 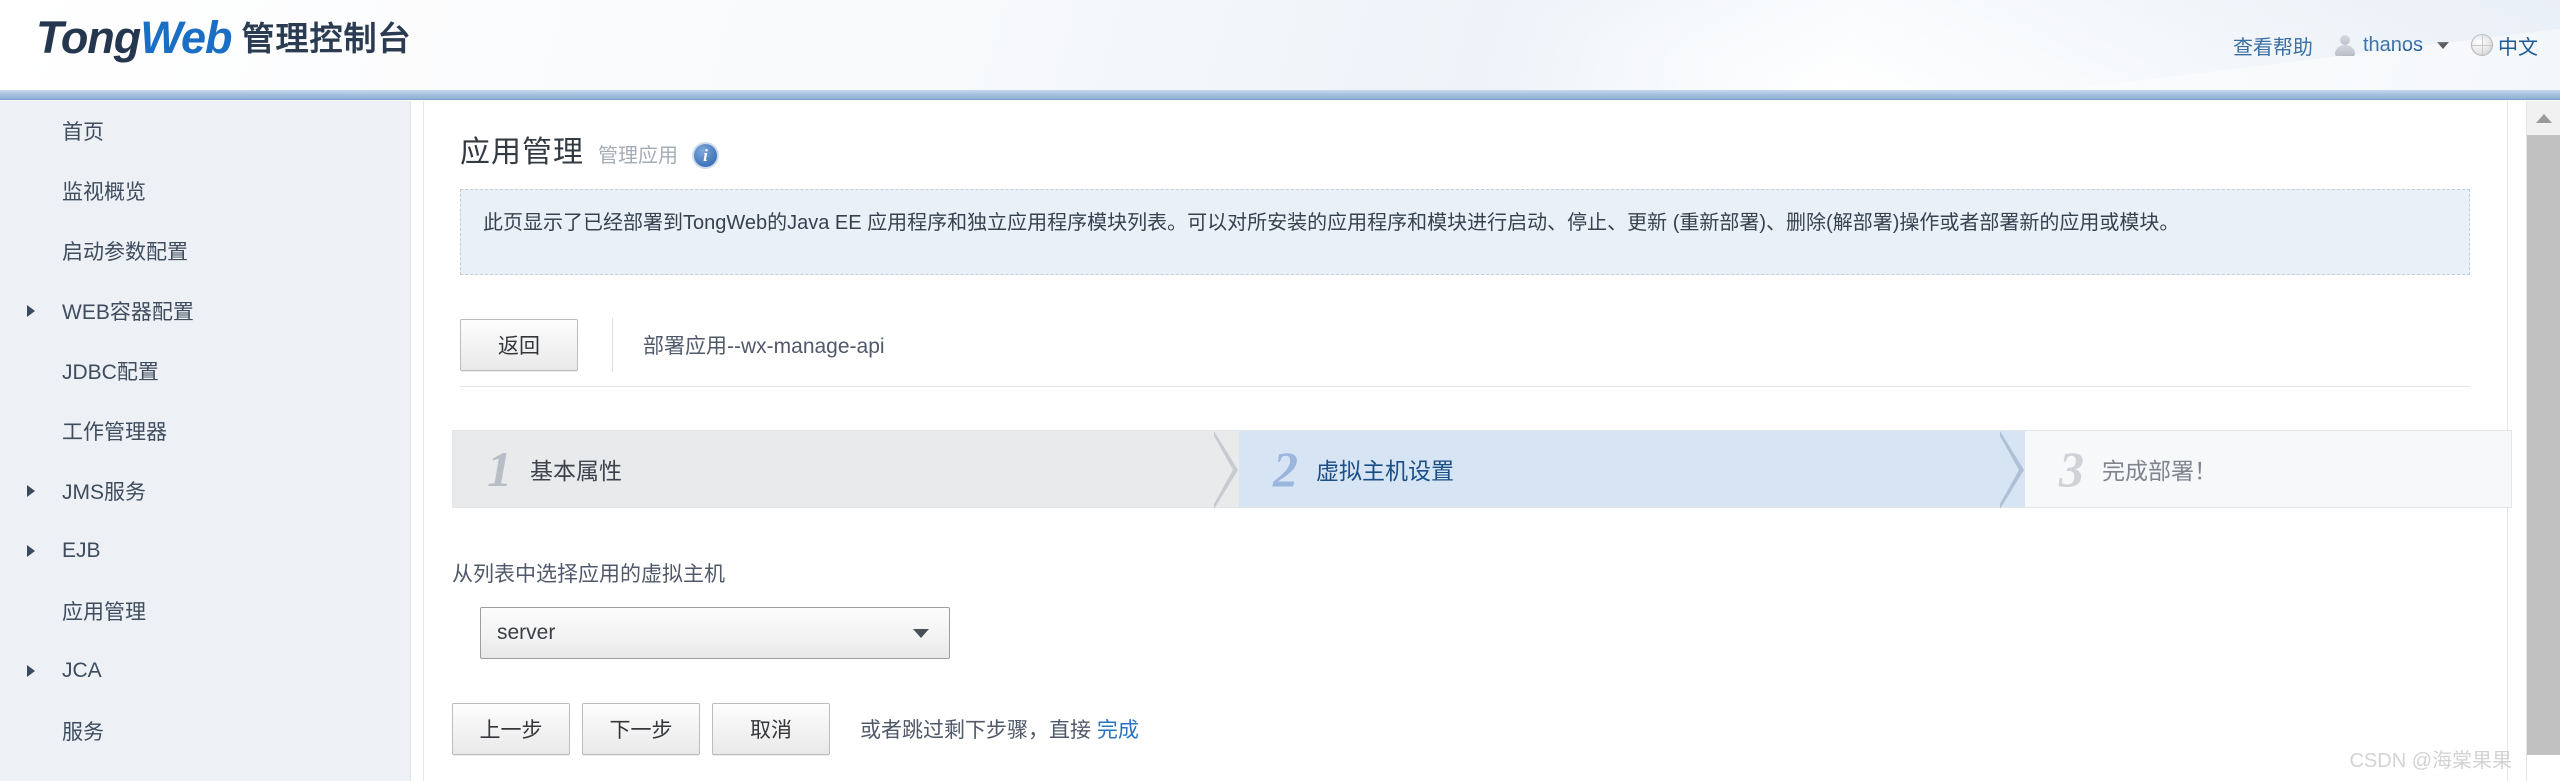 What do you see at coordinates (104, 612) in the screenshot?
I see `sidebar-item-label: 应用管理` at bounding box center [104, 612].